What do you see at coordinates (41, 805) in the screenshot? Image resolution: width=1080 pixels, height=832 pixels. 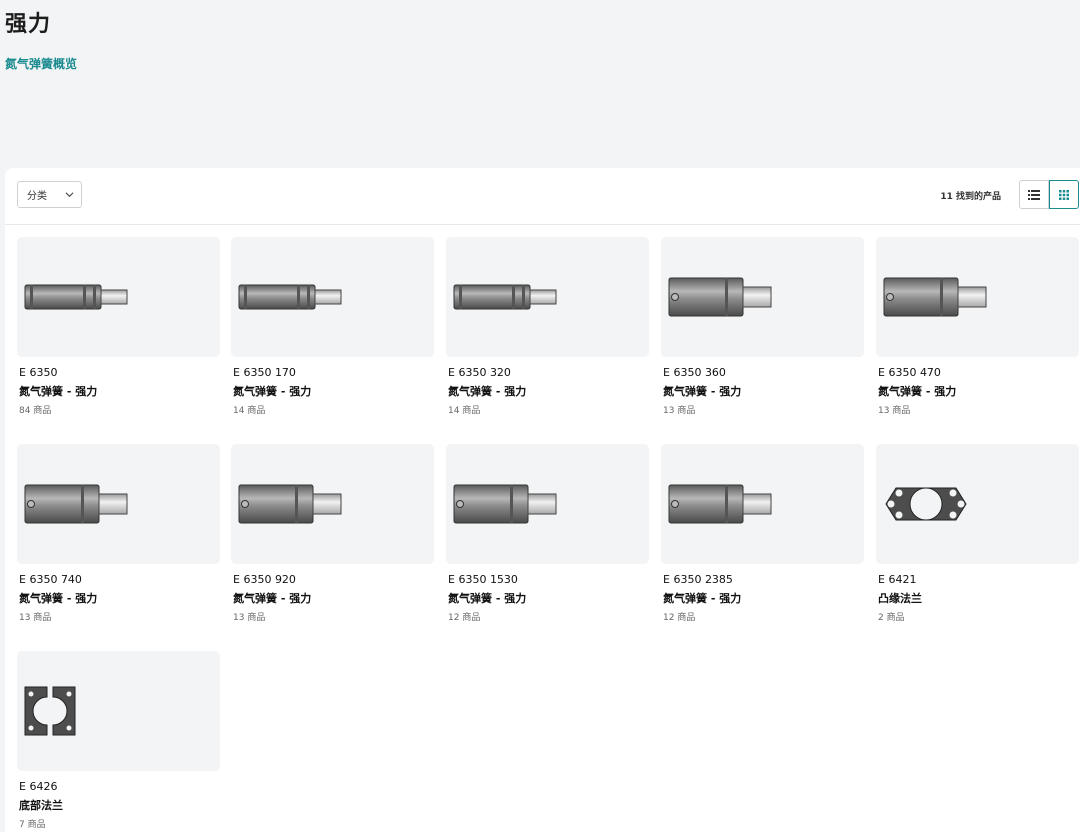 I see `product-type: 底部法兰` at bounding box center [41, 805].